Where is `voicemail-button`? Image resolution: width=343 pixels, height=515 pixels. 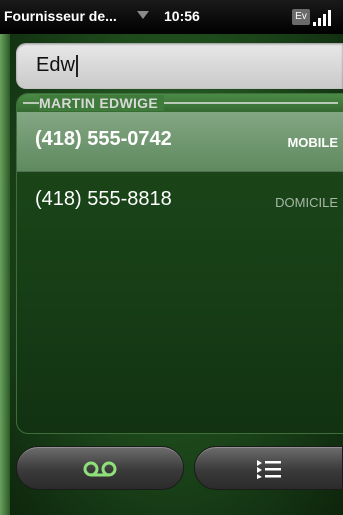 voicemail-button is located at coordinates (100, 468).